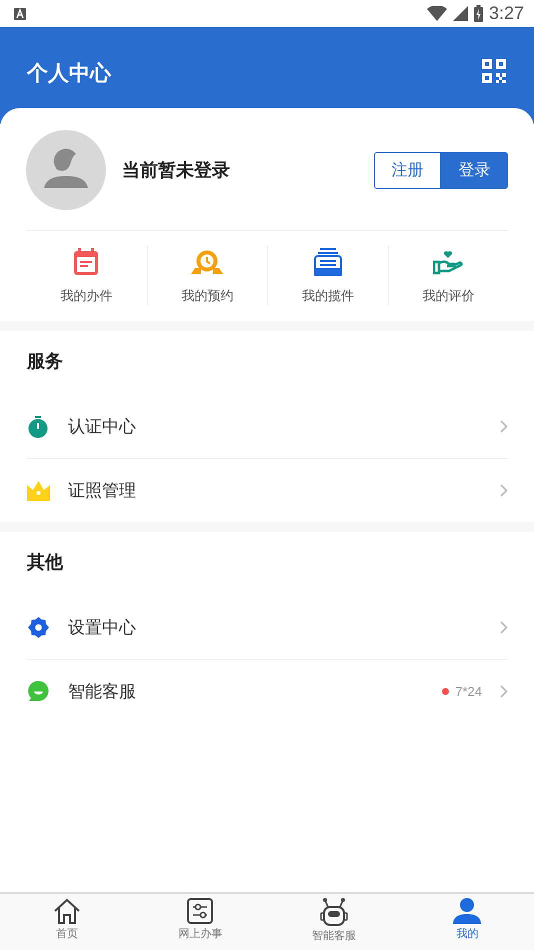 Image resolution: width=534 pixels, height=950 pixels. I want to click on tab: 首页, so click(67, 922).